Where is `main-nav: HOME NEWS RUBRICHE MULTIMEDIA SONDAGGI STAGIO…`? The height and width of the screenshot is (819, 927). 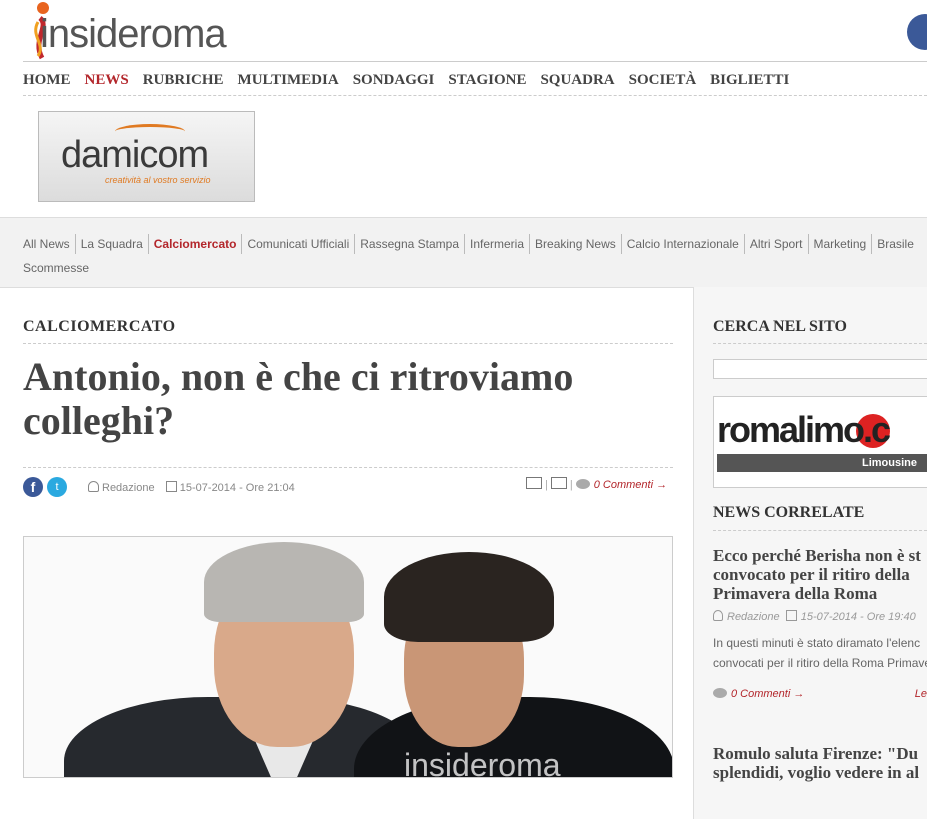 main-nav: HOME NEWS RUBRICHE MULTIMEDIA SONDAGGI STAGIO… is located at coordinates (413, 80).